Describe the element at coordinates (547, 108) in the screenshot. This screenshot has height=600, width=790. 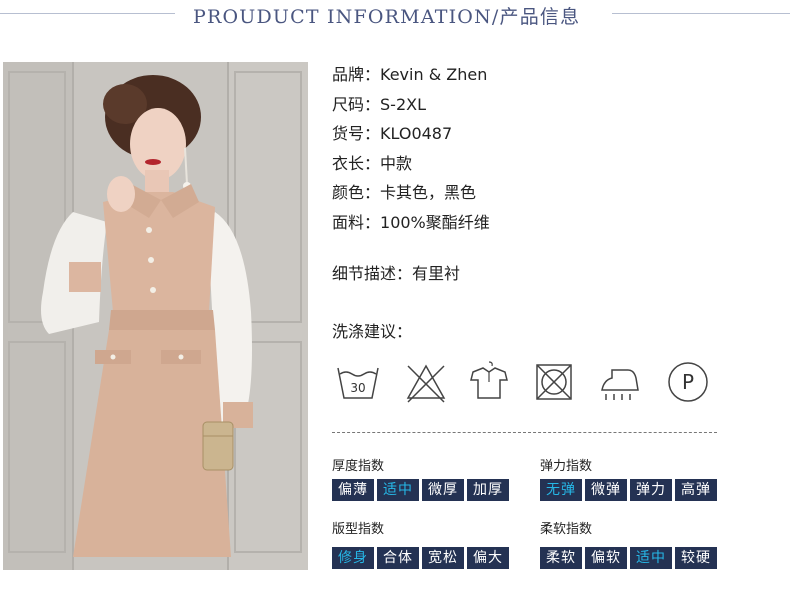
I see `spec-size: 尺码：S-2XL` at that location.